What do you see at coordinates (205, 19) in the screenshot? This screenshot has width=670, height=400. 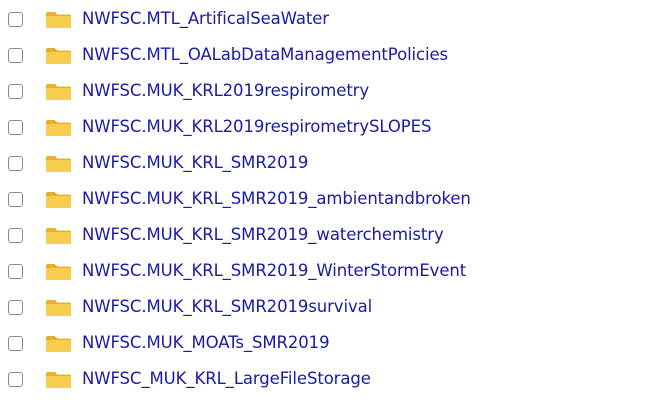 I see `folder-link: NWFSC.MTL_ArtificalSeaWater` at bounding box center [205, 19].